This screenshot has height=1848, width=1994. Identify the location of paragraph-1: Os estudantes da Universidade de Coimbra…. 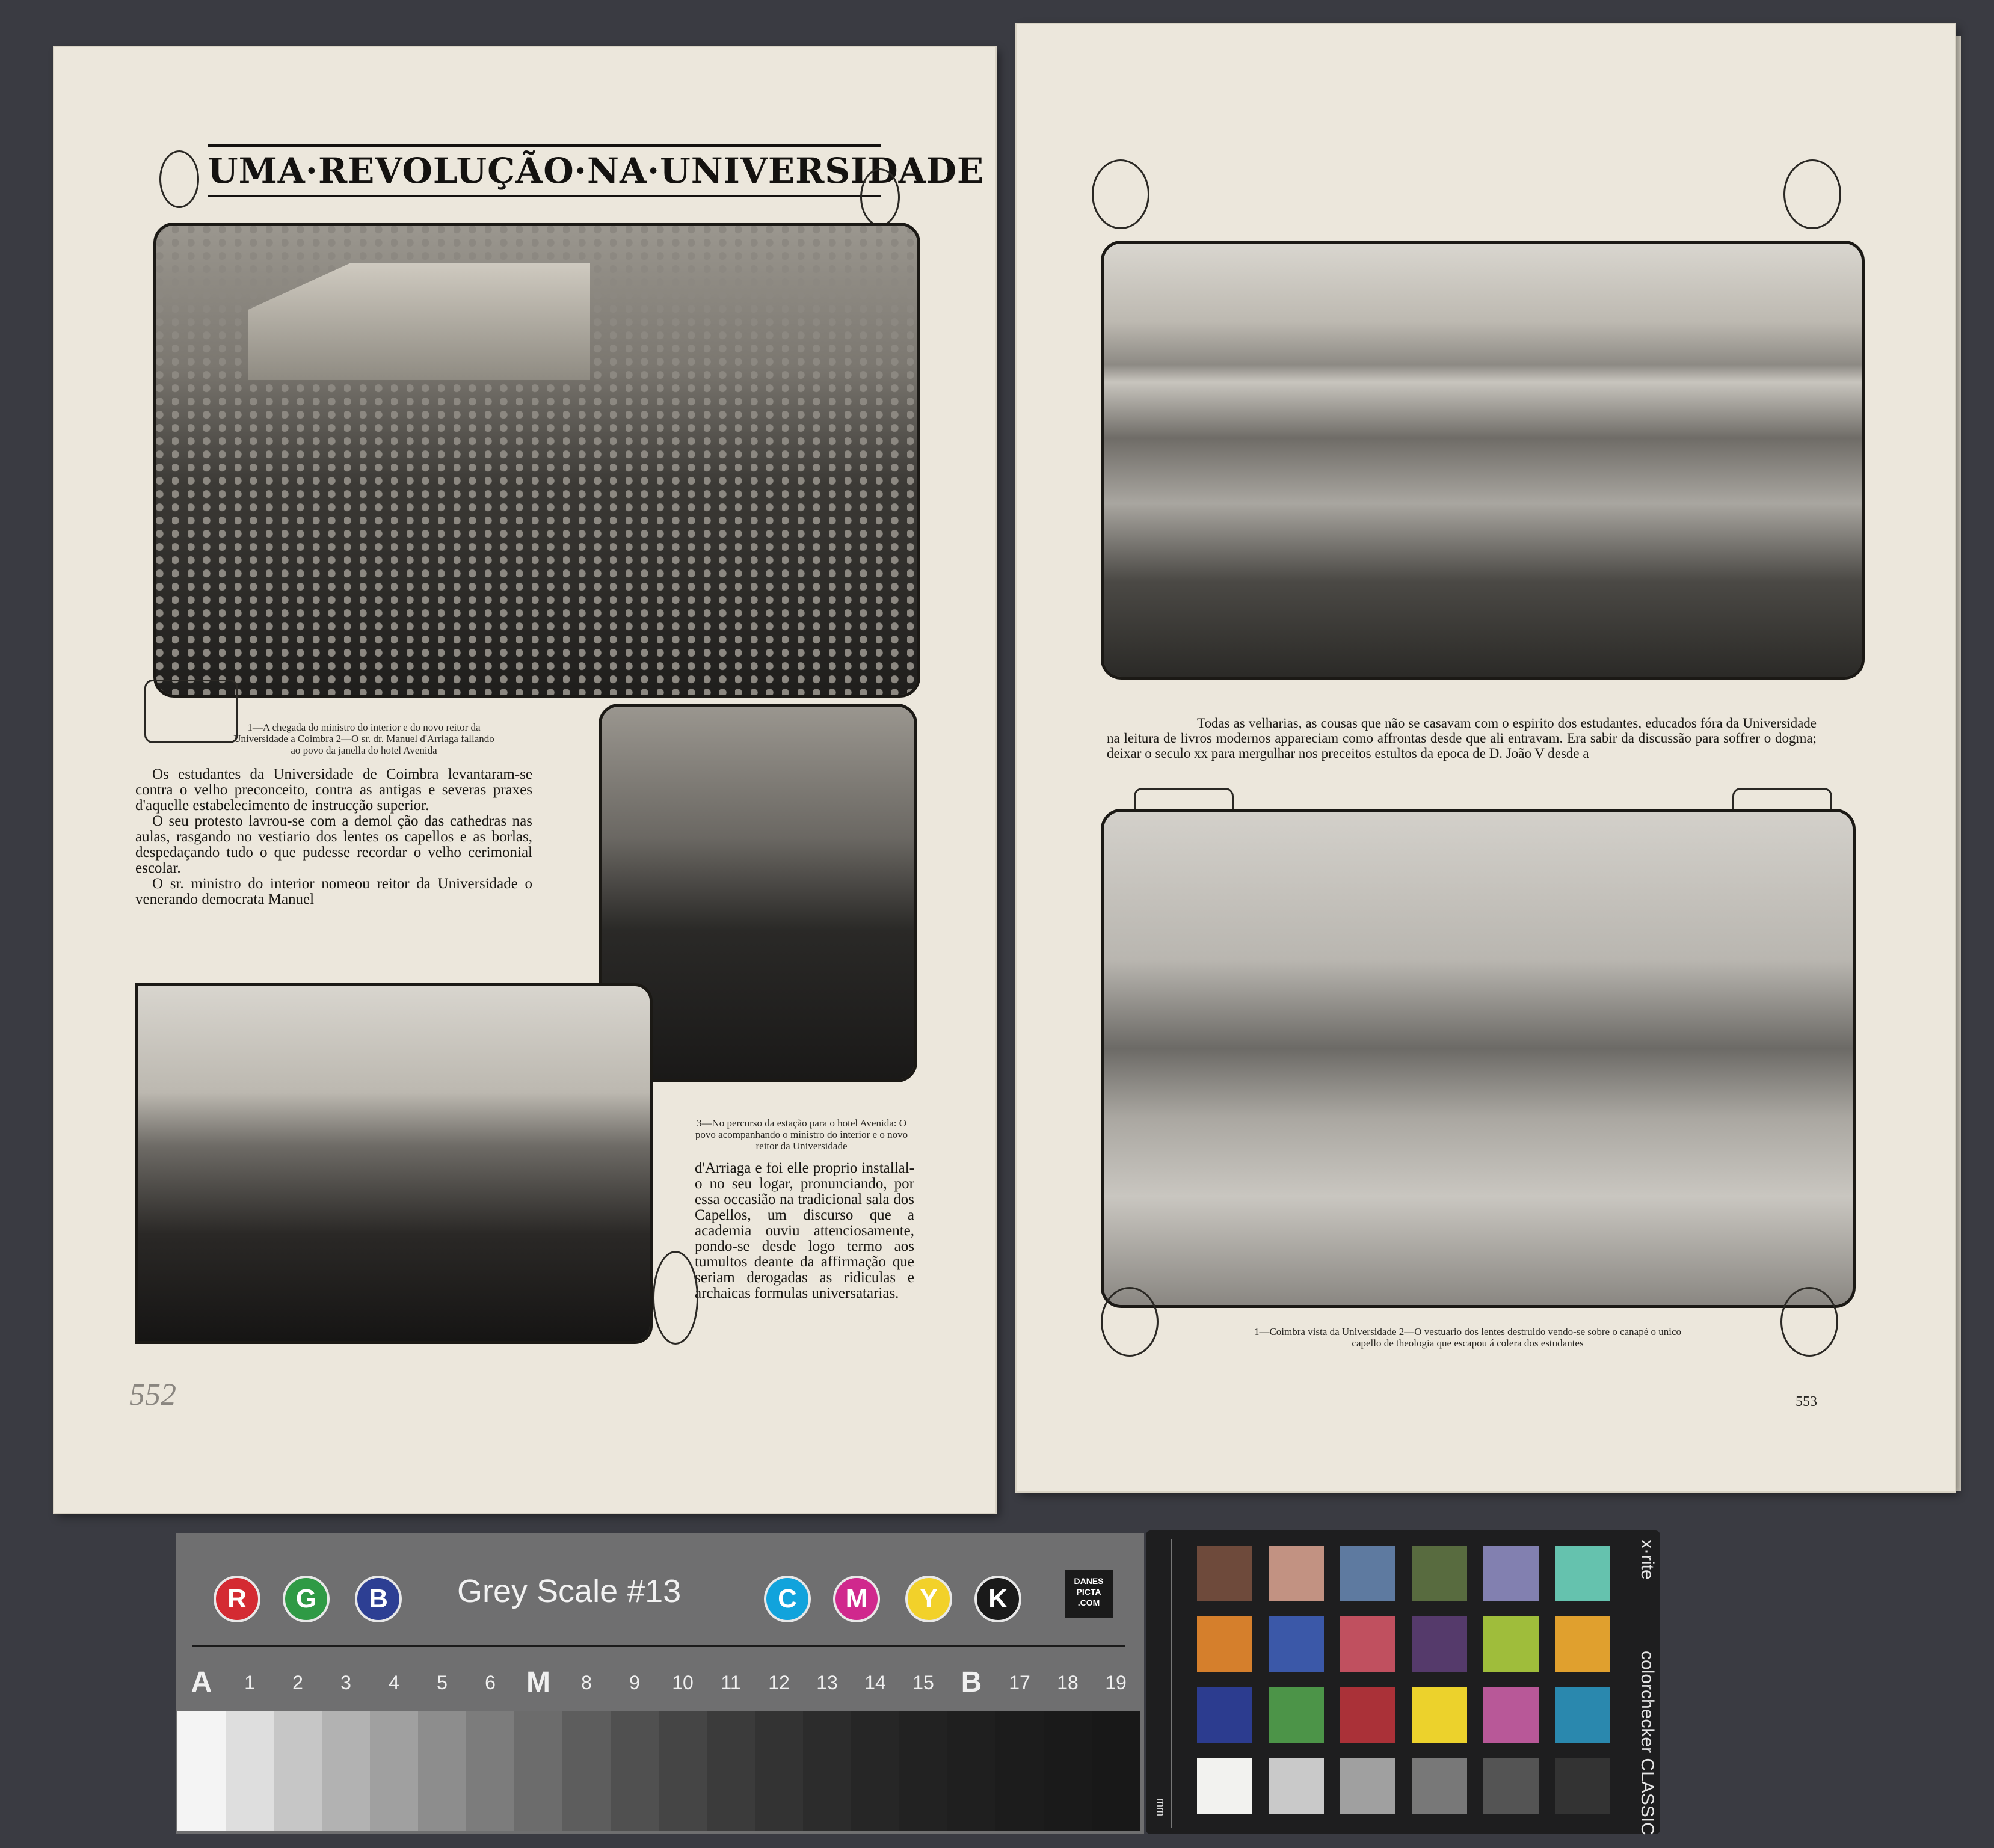
(333, 790).